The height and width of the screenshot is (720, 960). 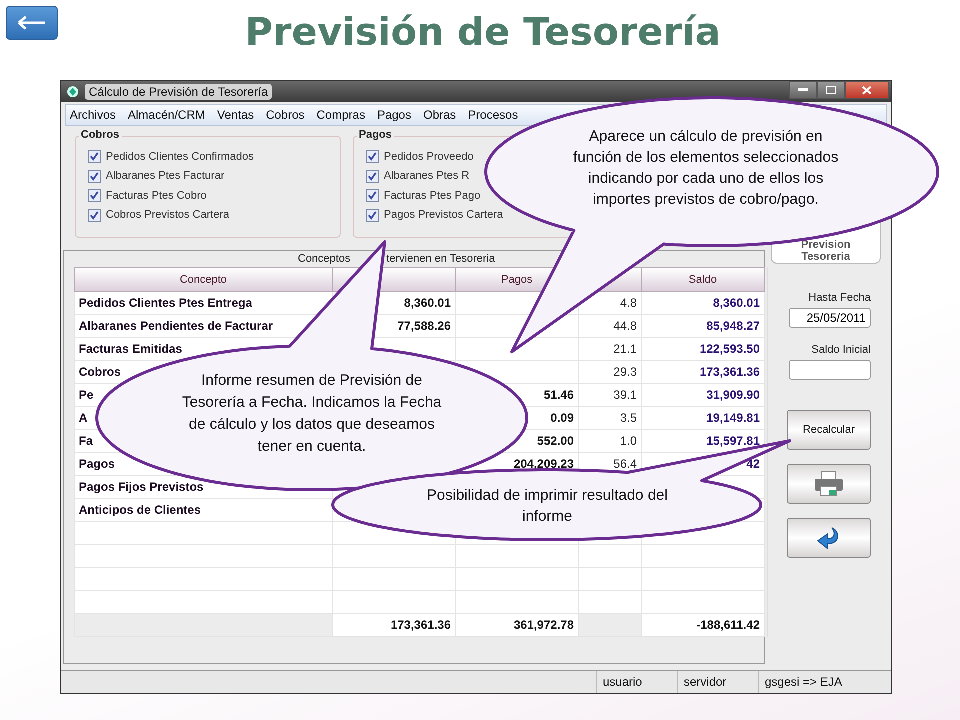 I want to click on amount-value: 204,209.23, so click(x=544, y=464).